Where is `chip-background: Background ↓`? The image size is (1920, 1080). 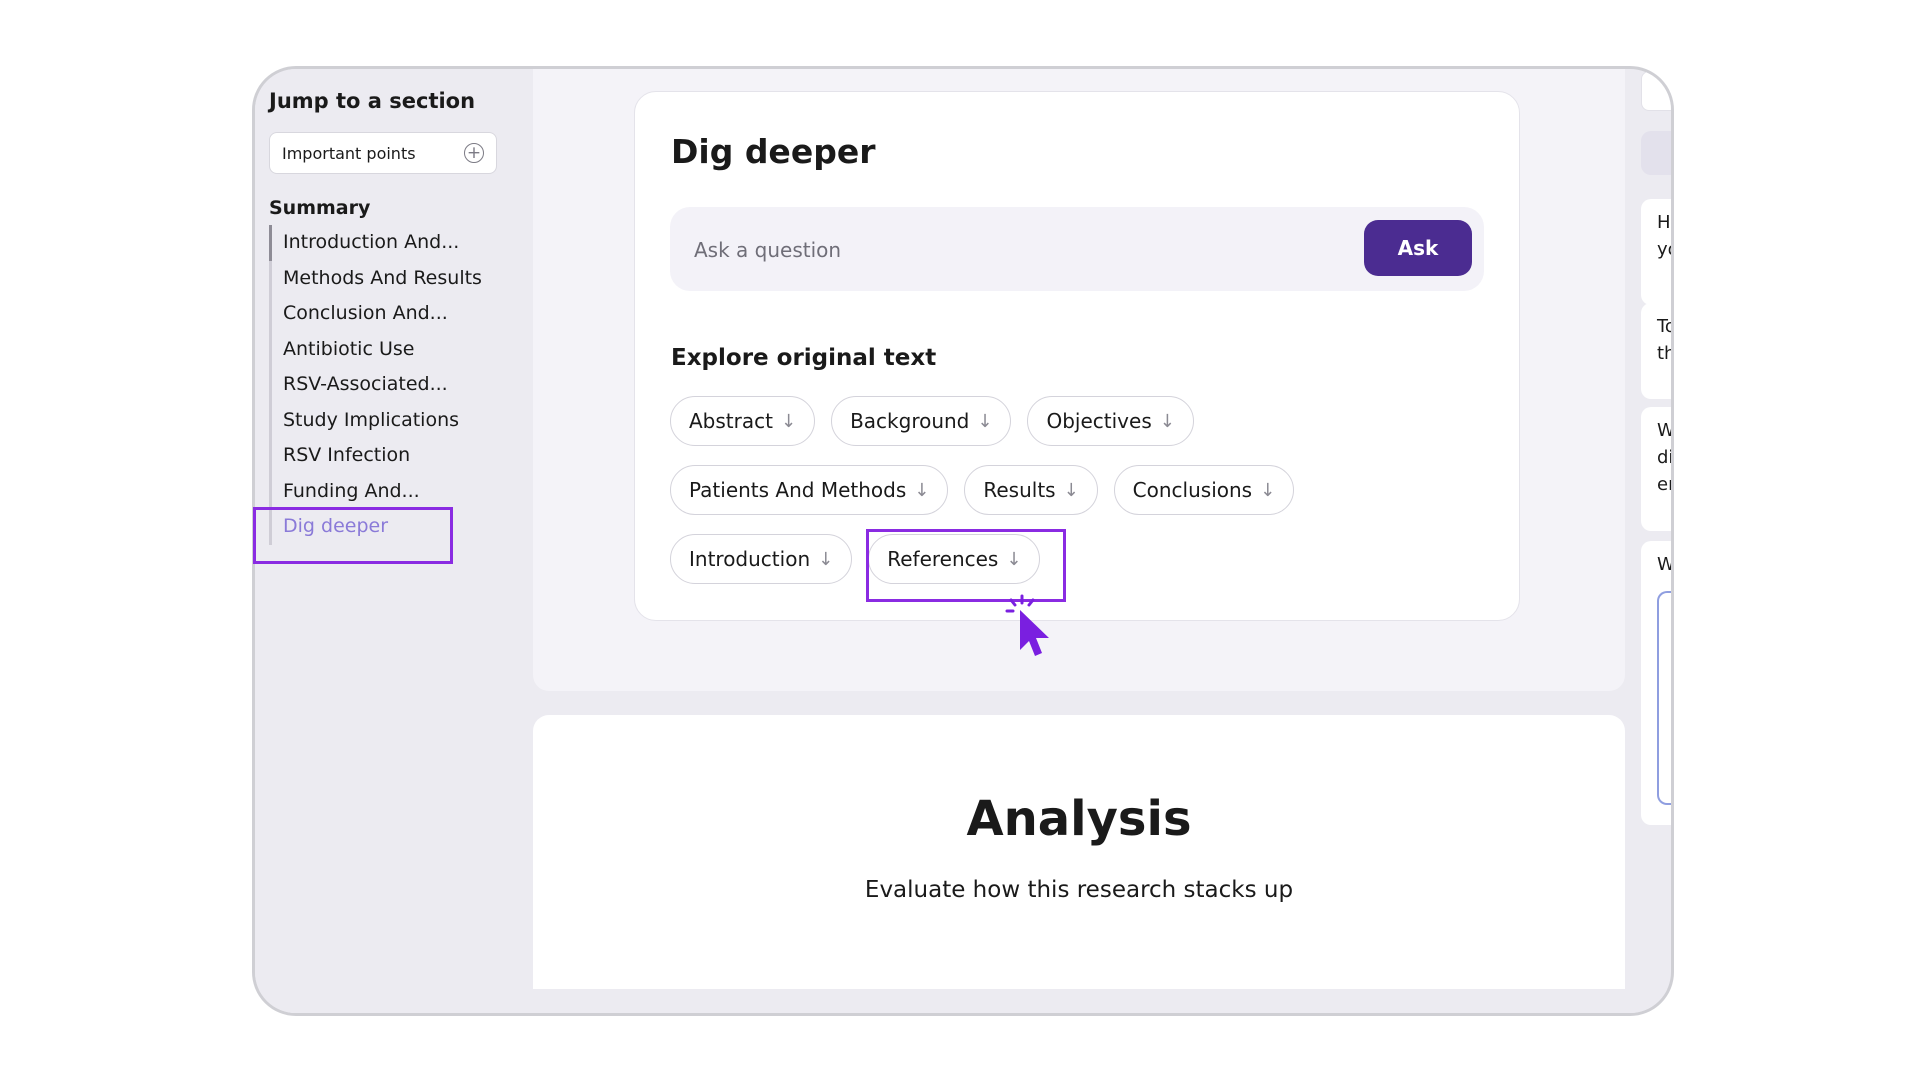 chip-background: Background ↓ is located at coordinates (921, 421).